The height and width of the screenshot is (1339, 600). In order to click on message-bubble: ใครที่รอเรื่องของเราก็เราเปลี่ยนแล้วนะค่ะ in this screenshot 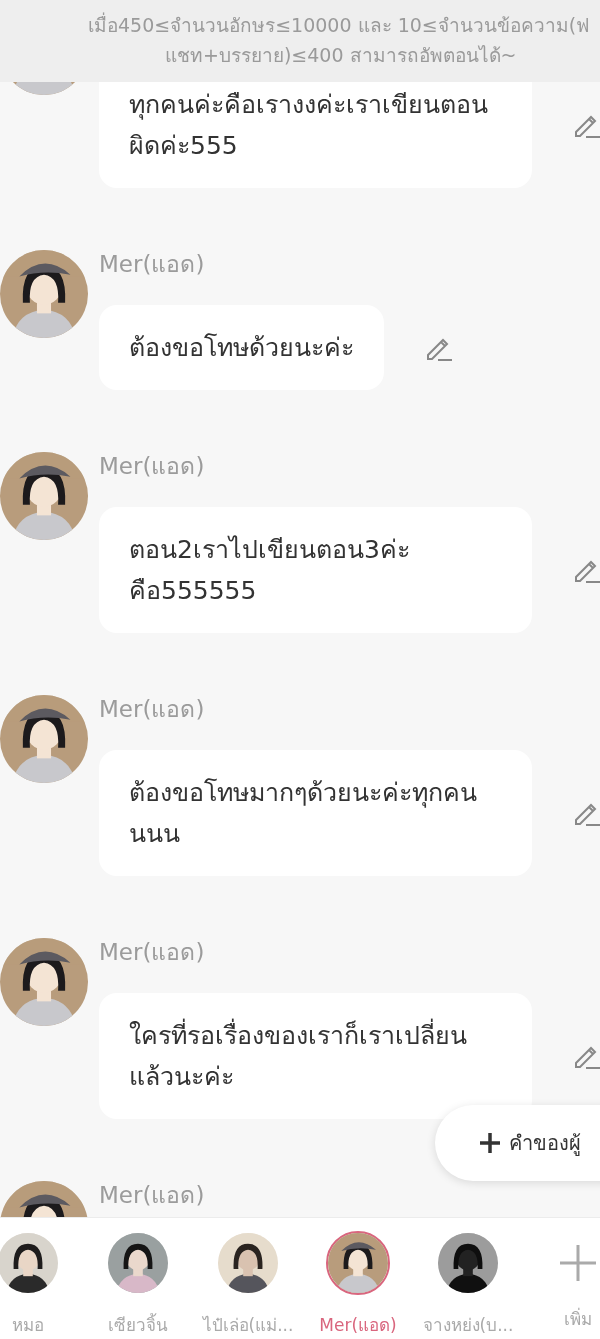, I will do `click(315, 1056)`.